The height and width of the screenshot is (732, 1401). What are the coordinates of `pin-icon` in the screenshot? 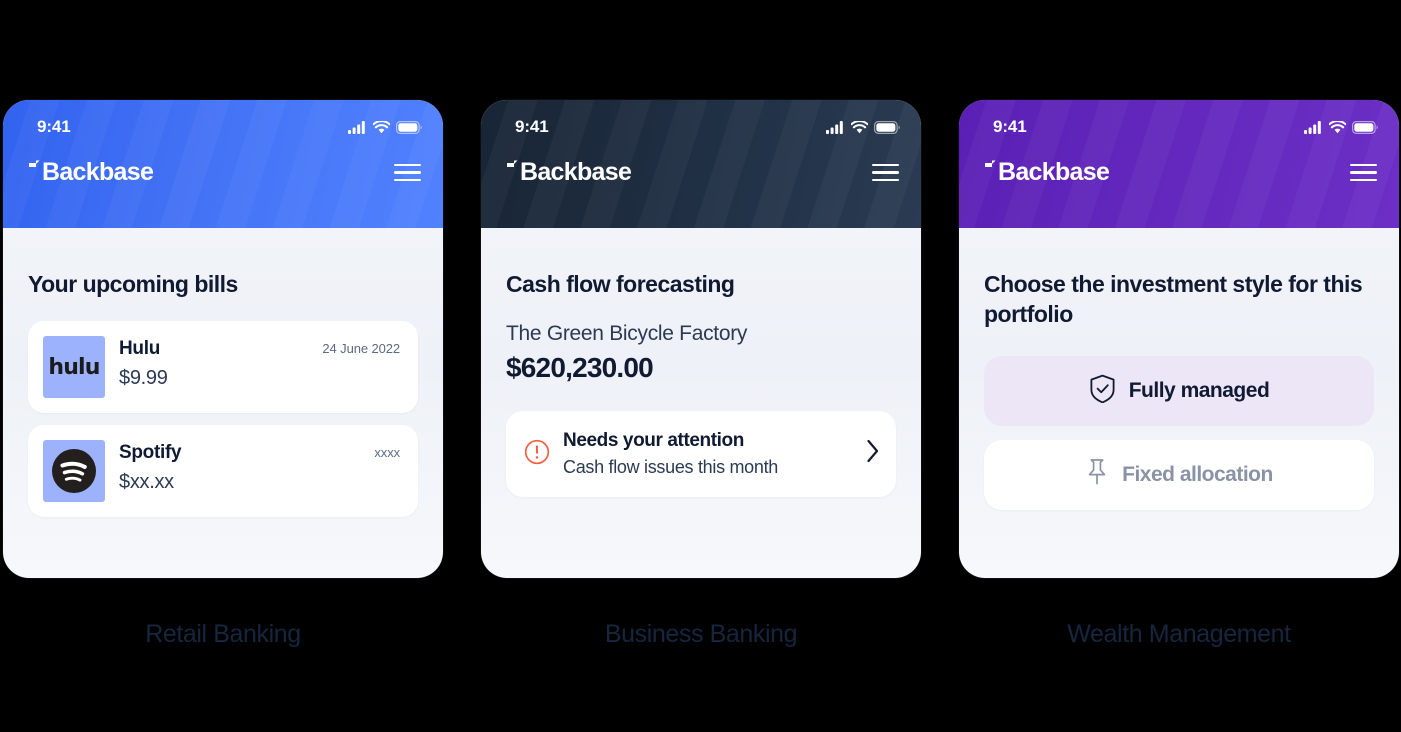 It's located at (1097, 474).